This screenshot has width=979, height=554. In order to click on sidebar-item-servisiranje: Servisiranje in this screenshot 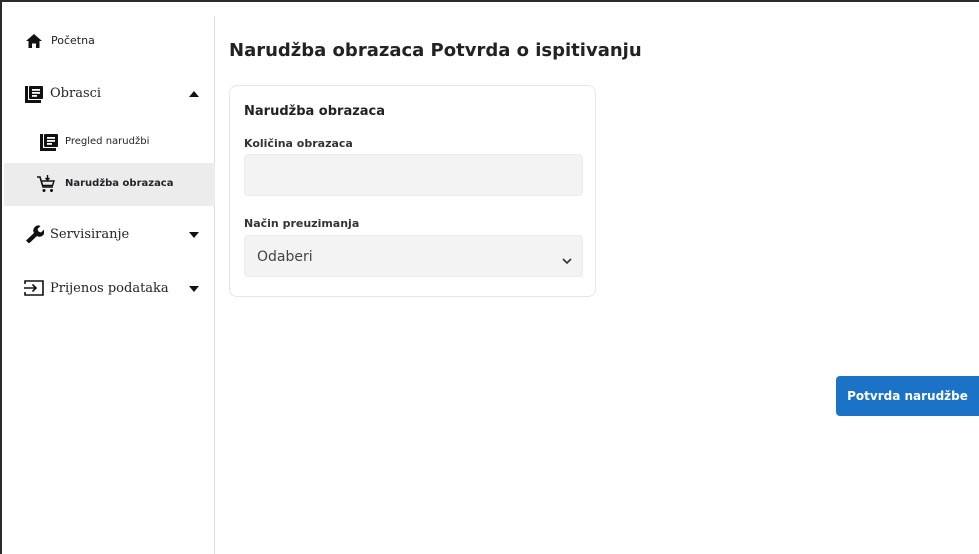, I will do `click(109, 234)`.